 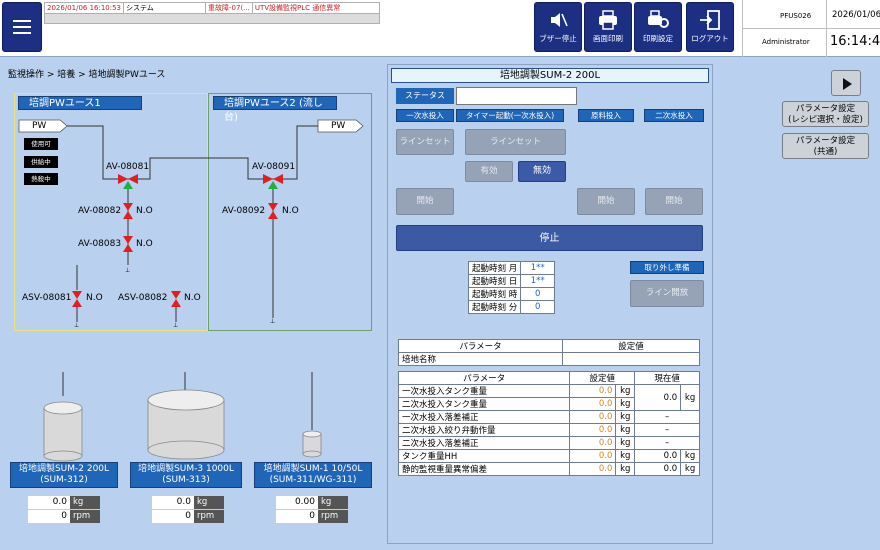 What do you see at coordinates (542, 171) in the screenshot?
I see `disable-button: 無効` at bounding box center [542, 171].